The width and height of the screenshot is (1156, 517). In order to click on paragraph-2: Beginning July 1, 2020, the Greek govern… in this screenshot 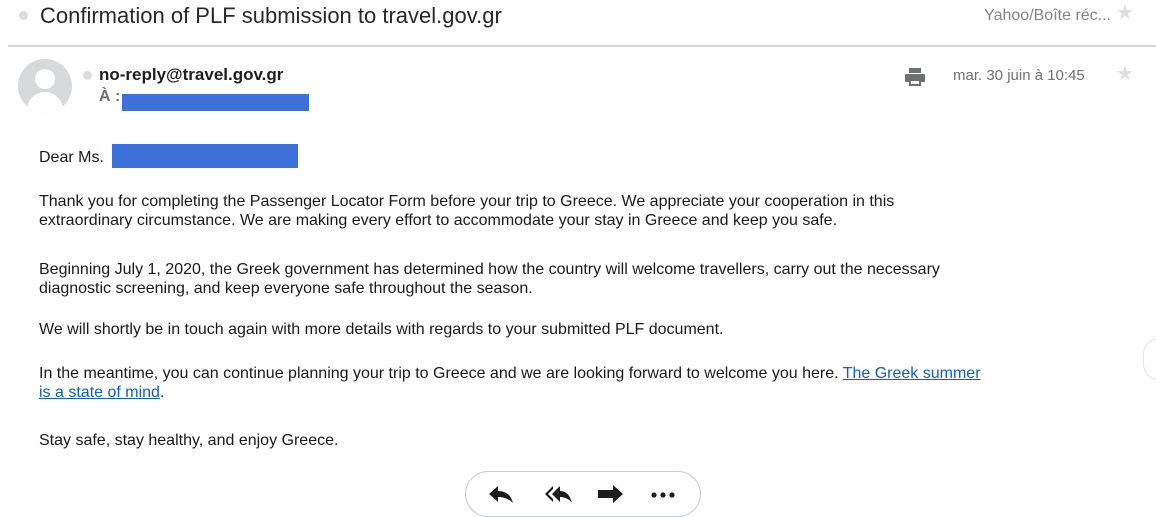, I will do `click(489, 279)`.